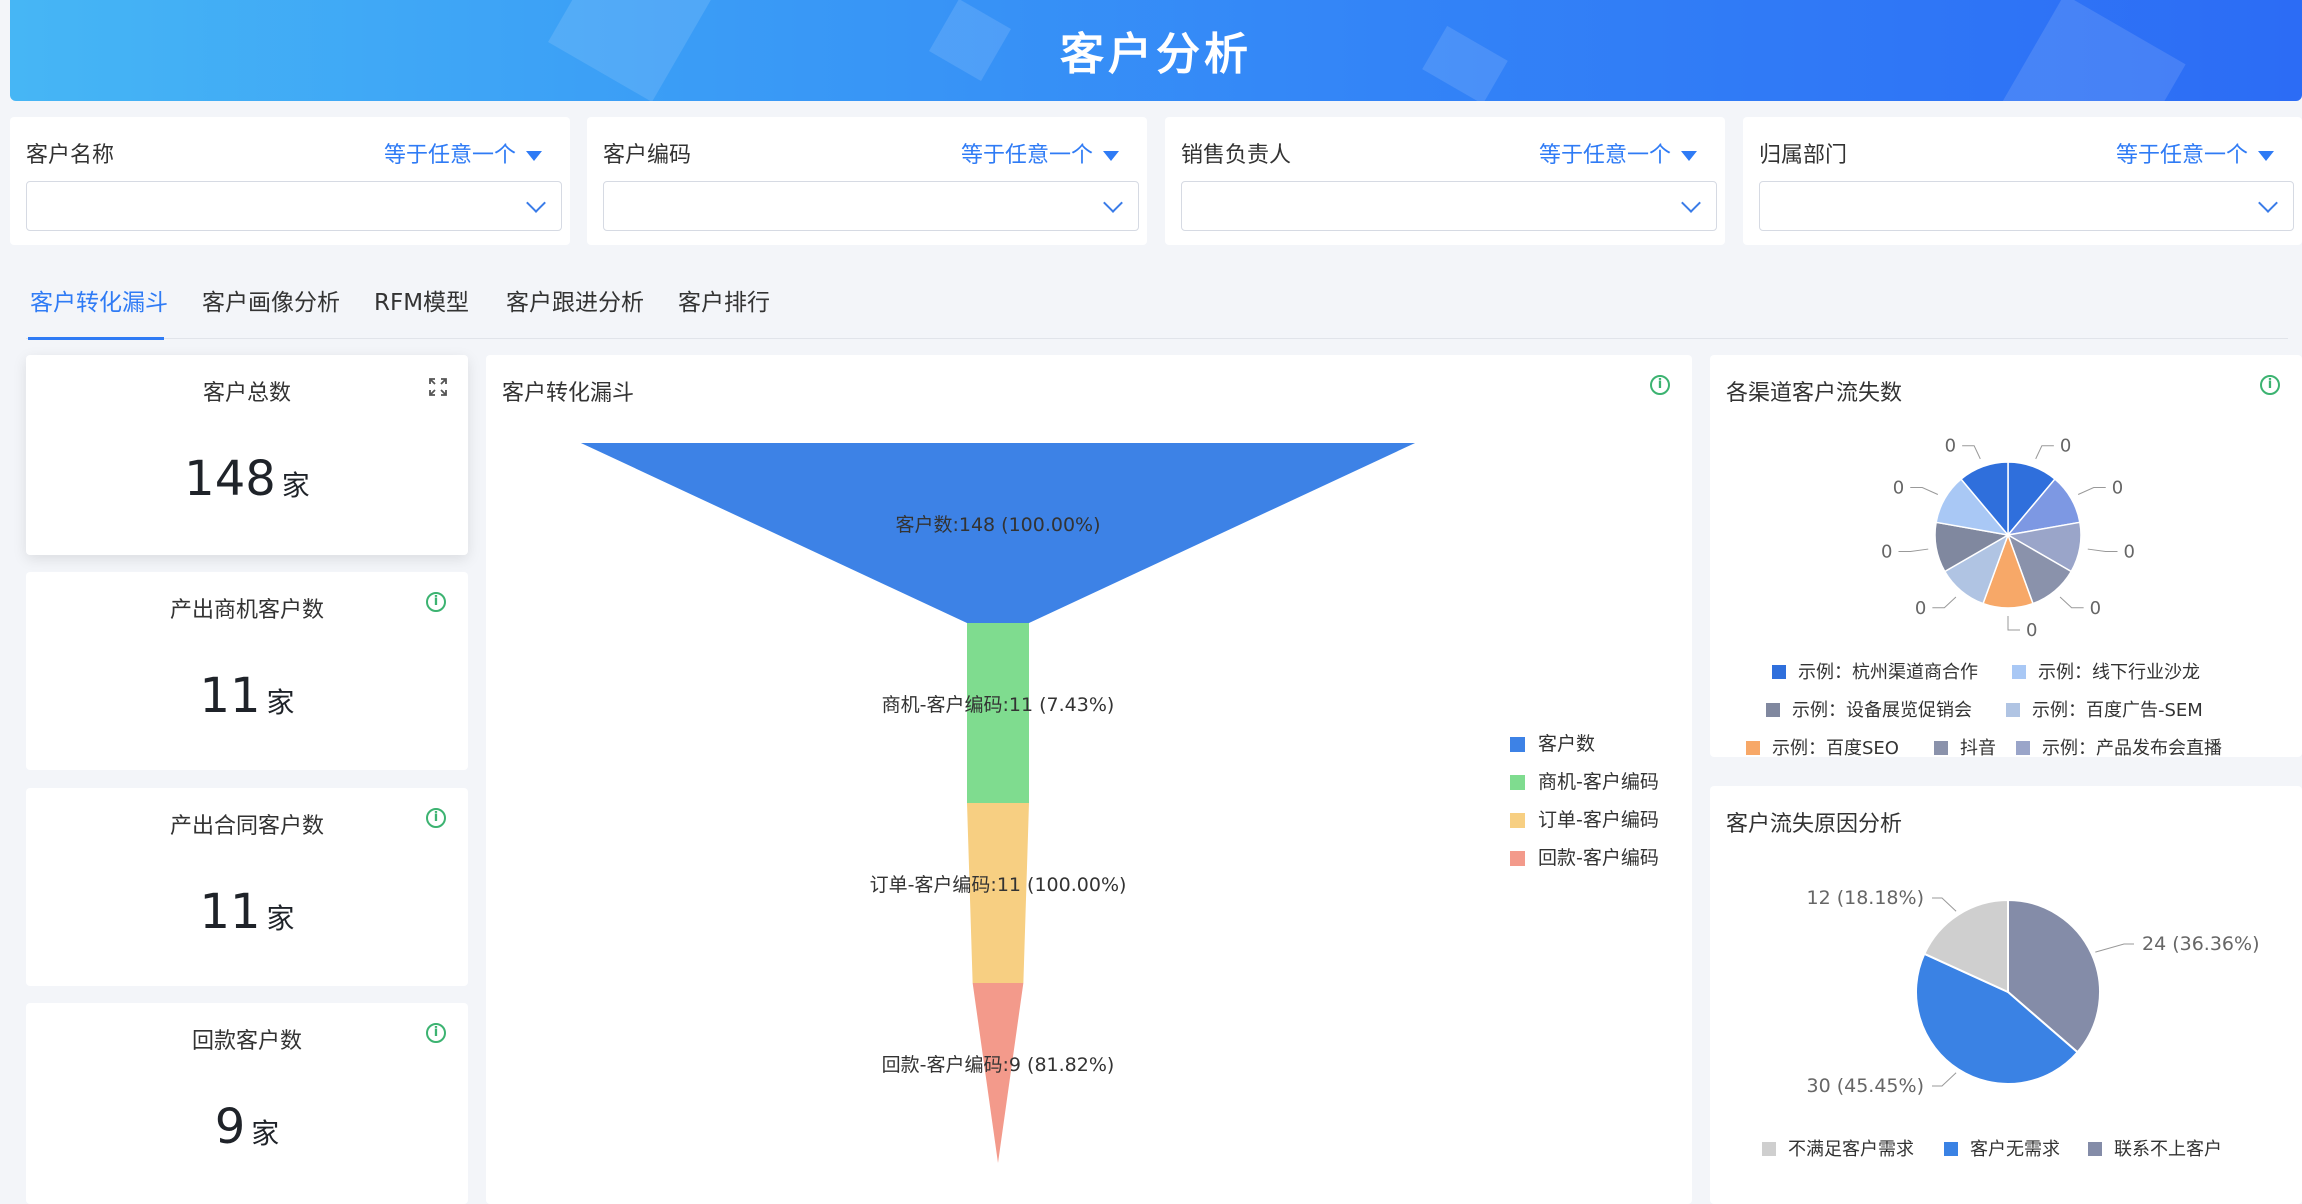  Describe the element at coordinates (438, 387) in the screenshot. I see `expand-icon` at that location.